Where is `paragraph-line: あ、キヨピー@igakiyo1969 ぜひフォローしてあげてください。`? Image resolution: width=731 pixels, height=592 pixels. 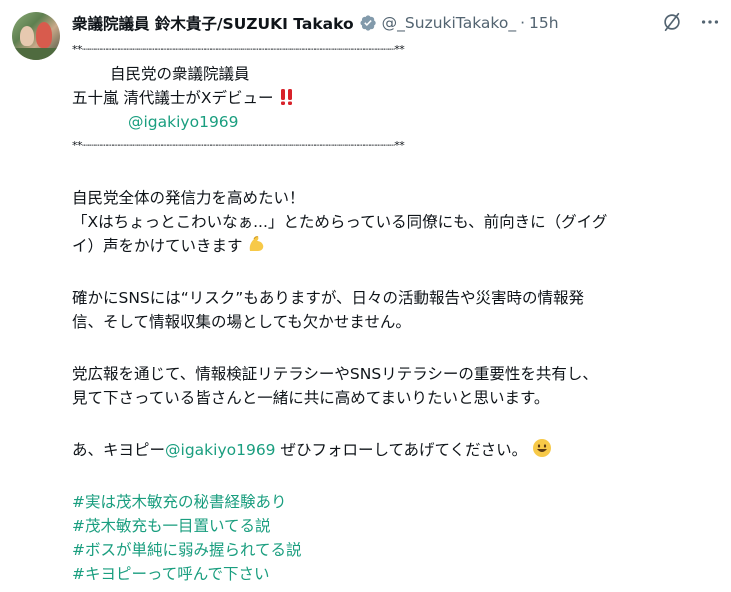
paragraph-line: あ、キヨピー@igakiyo1969 ぜひフォローしてあげてください。 is located at coordinates (397, 450).